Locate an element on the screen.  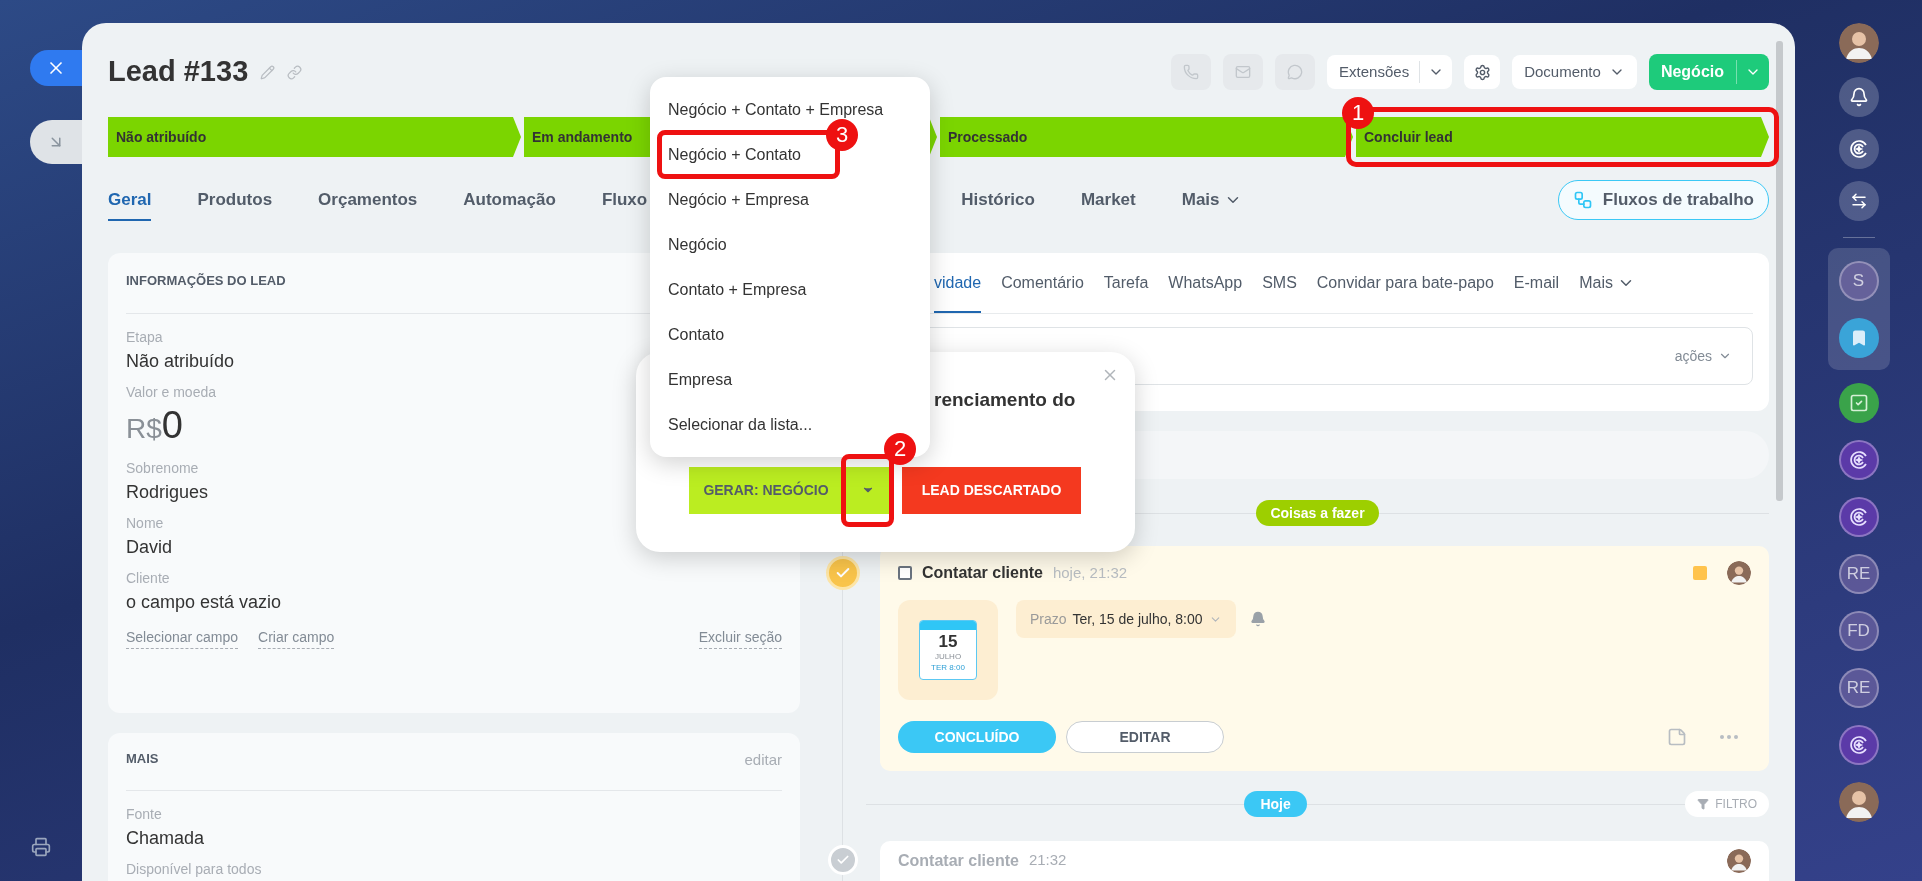
tab: Market is located at coordinates (1108, 200).